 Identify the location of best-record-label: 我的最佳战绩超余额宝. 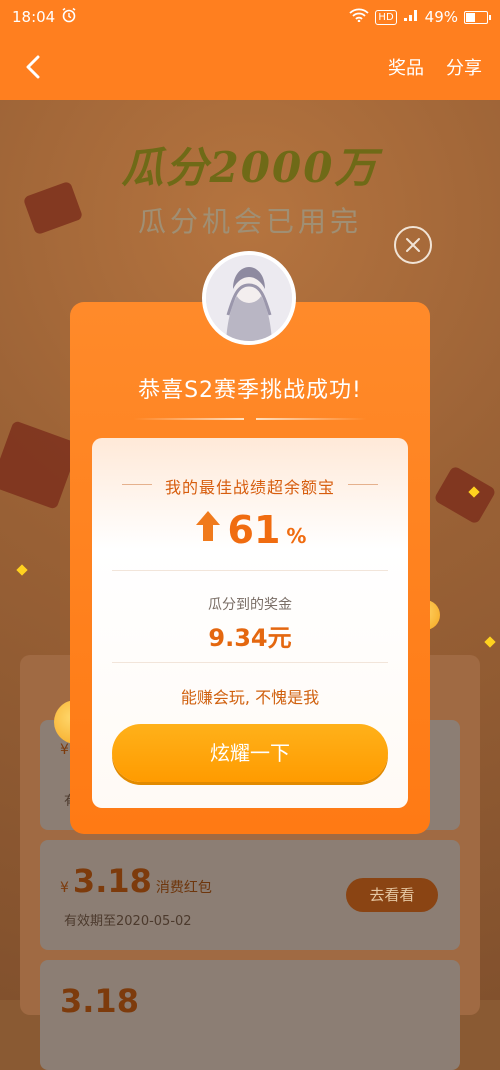
(249, 487).